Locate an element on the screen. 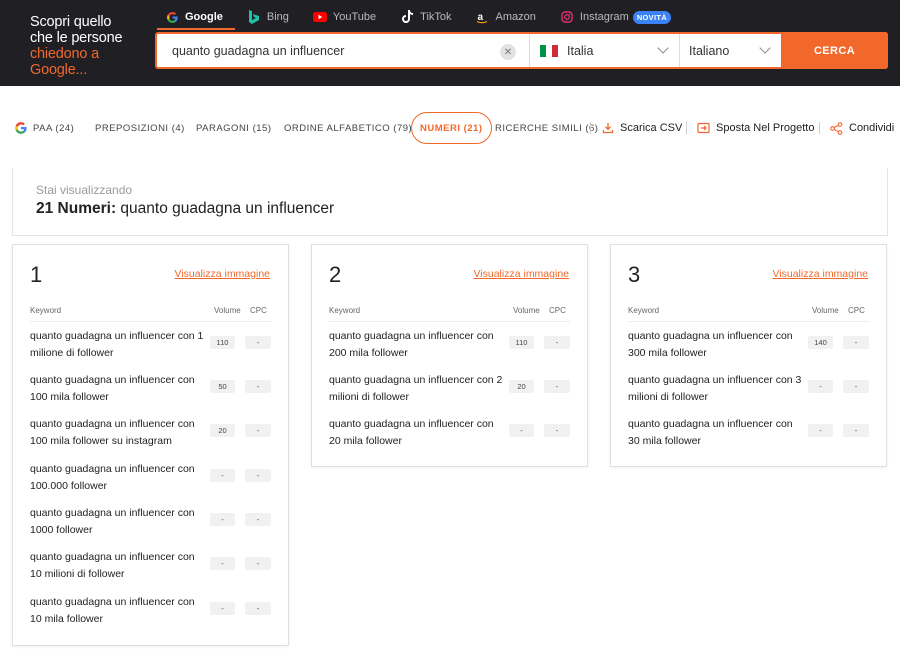 The width and height of the screenshot is (900, 655). tab-paragoni: PARAGONI (15) is located at coordinates (233, 128).